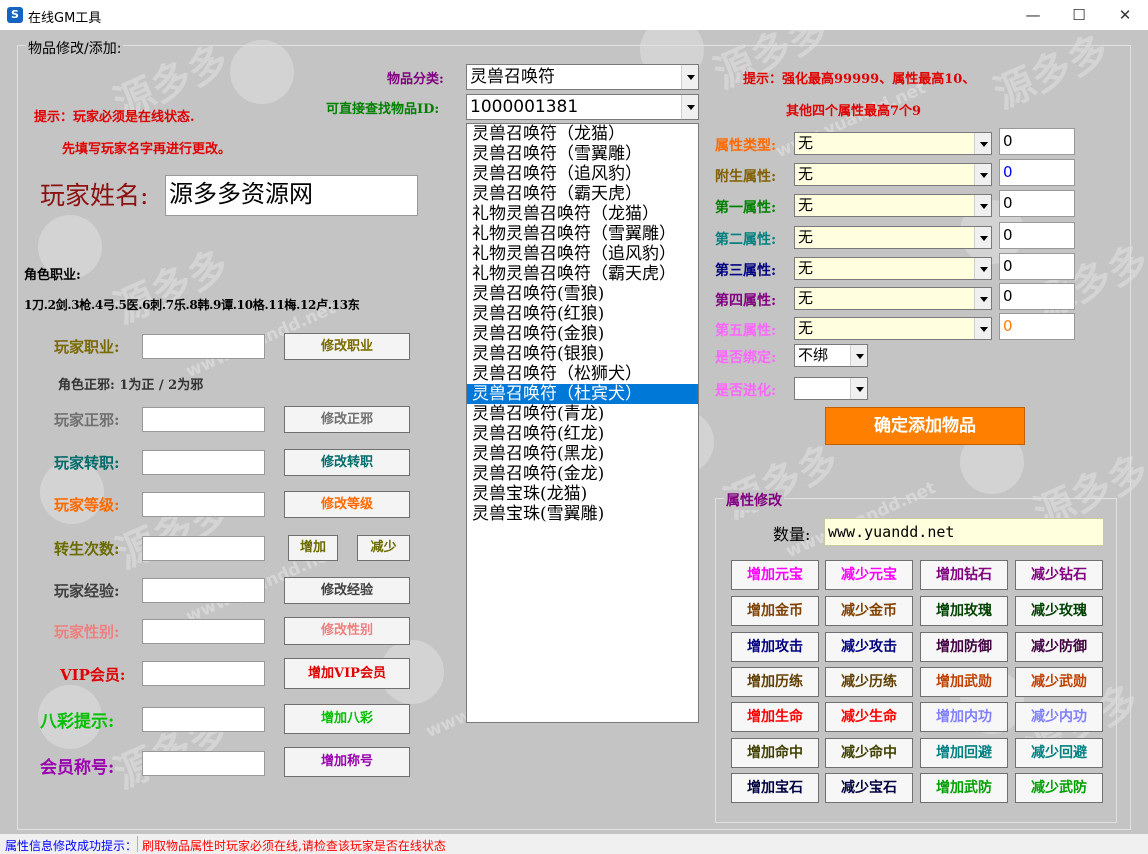 The image size is (1148, 854). What do you see at coordinates (582, 514) in the screenshot?
I see `list-item: 灵兽宝珠(雪翼雕)` at bounding box center [582, 514].